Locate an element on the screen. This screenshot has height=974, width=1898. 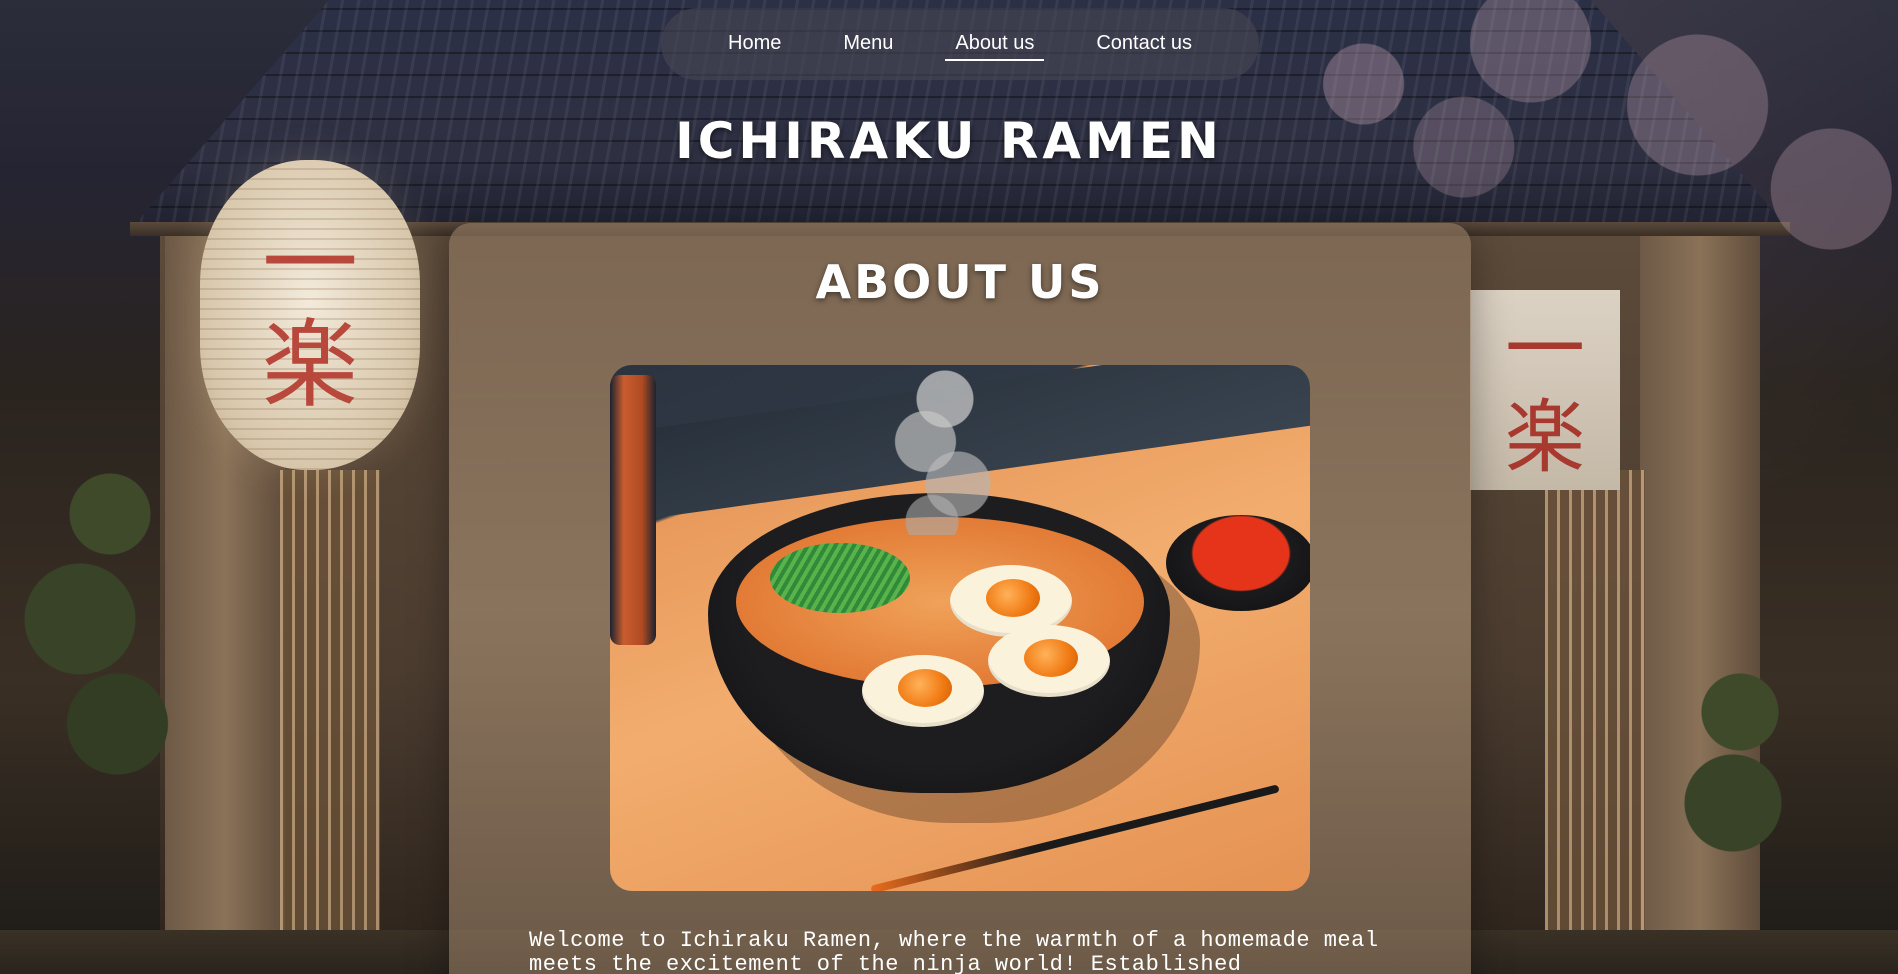
curtain-glyph-2: 楽 is located at coordinates (1545, 437).